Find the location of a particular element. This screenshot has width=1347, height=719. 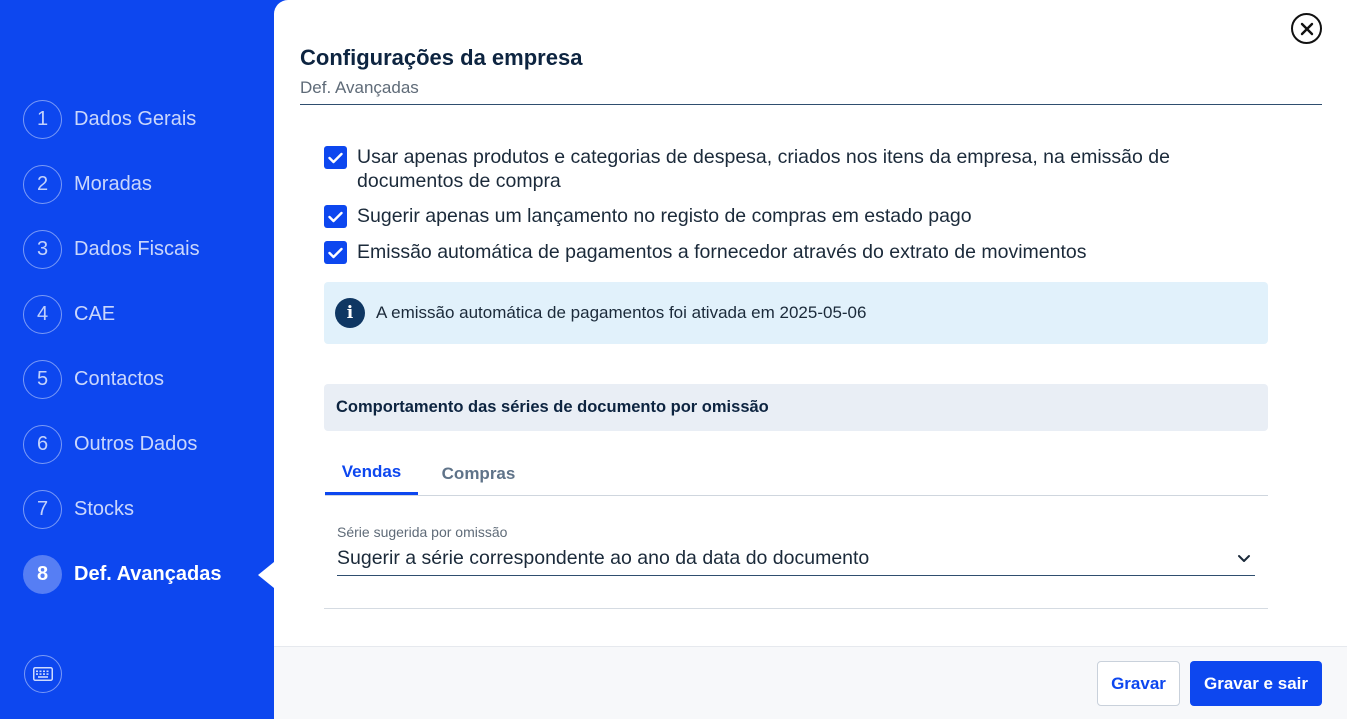

step-label: Def. Avançadas is located at coordinates (148, 573).